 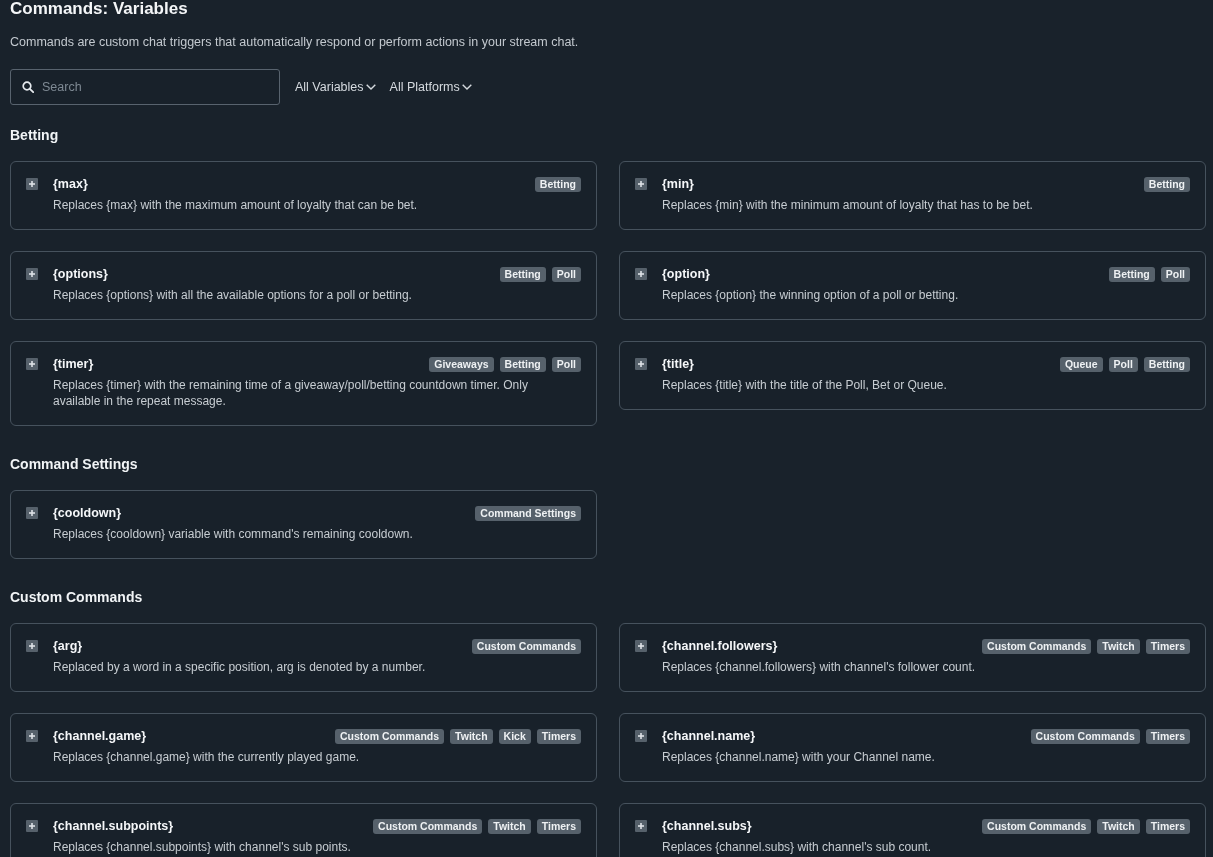 What do you see at coordinates (80, 274) in the screenshot?
I see `variable-name: {options}` at bounding box center [80, 274].